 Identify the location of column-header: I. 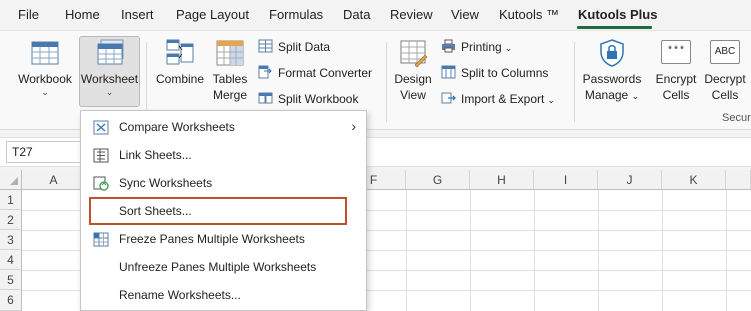
(566, 180).